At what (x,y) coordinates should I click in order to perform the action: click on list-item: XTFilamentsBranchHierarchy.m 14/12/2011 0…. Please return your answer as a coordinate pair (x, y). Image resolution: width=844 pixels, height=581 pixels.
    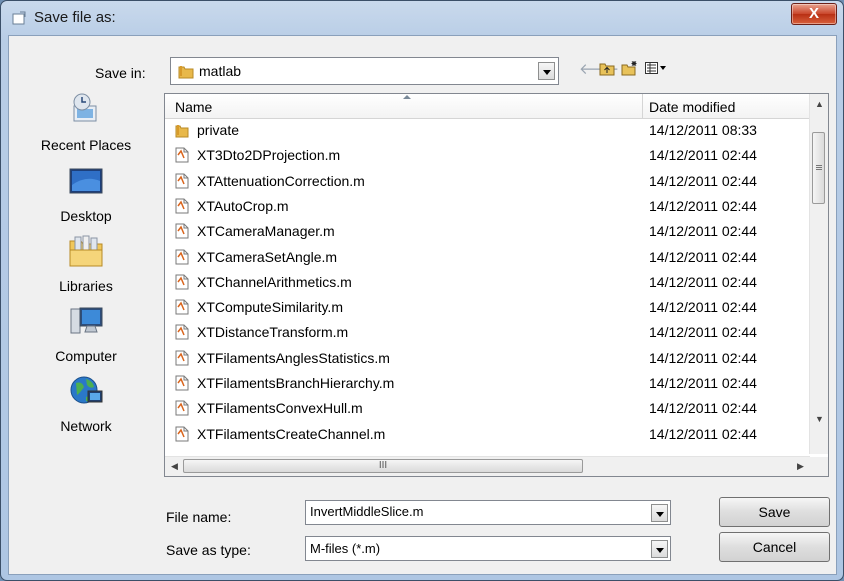
    Looking at the image, I should click on (487, 383).